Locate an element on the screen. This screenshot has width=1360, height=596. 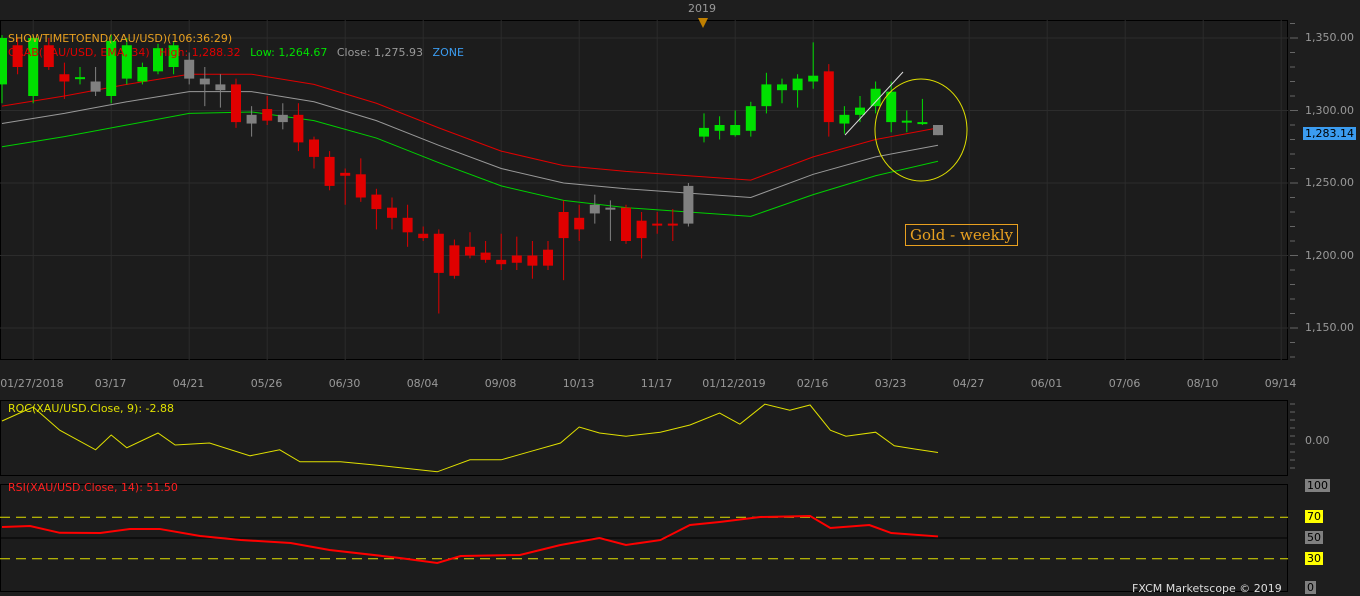
rsi-tick-label: 50 is located at coordinates (1314, 537).